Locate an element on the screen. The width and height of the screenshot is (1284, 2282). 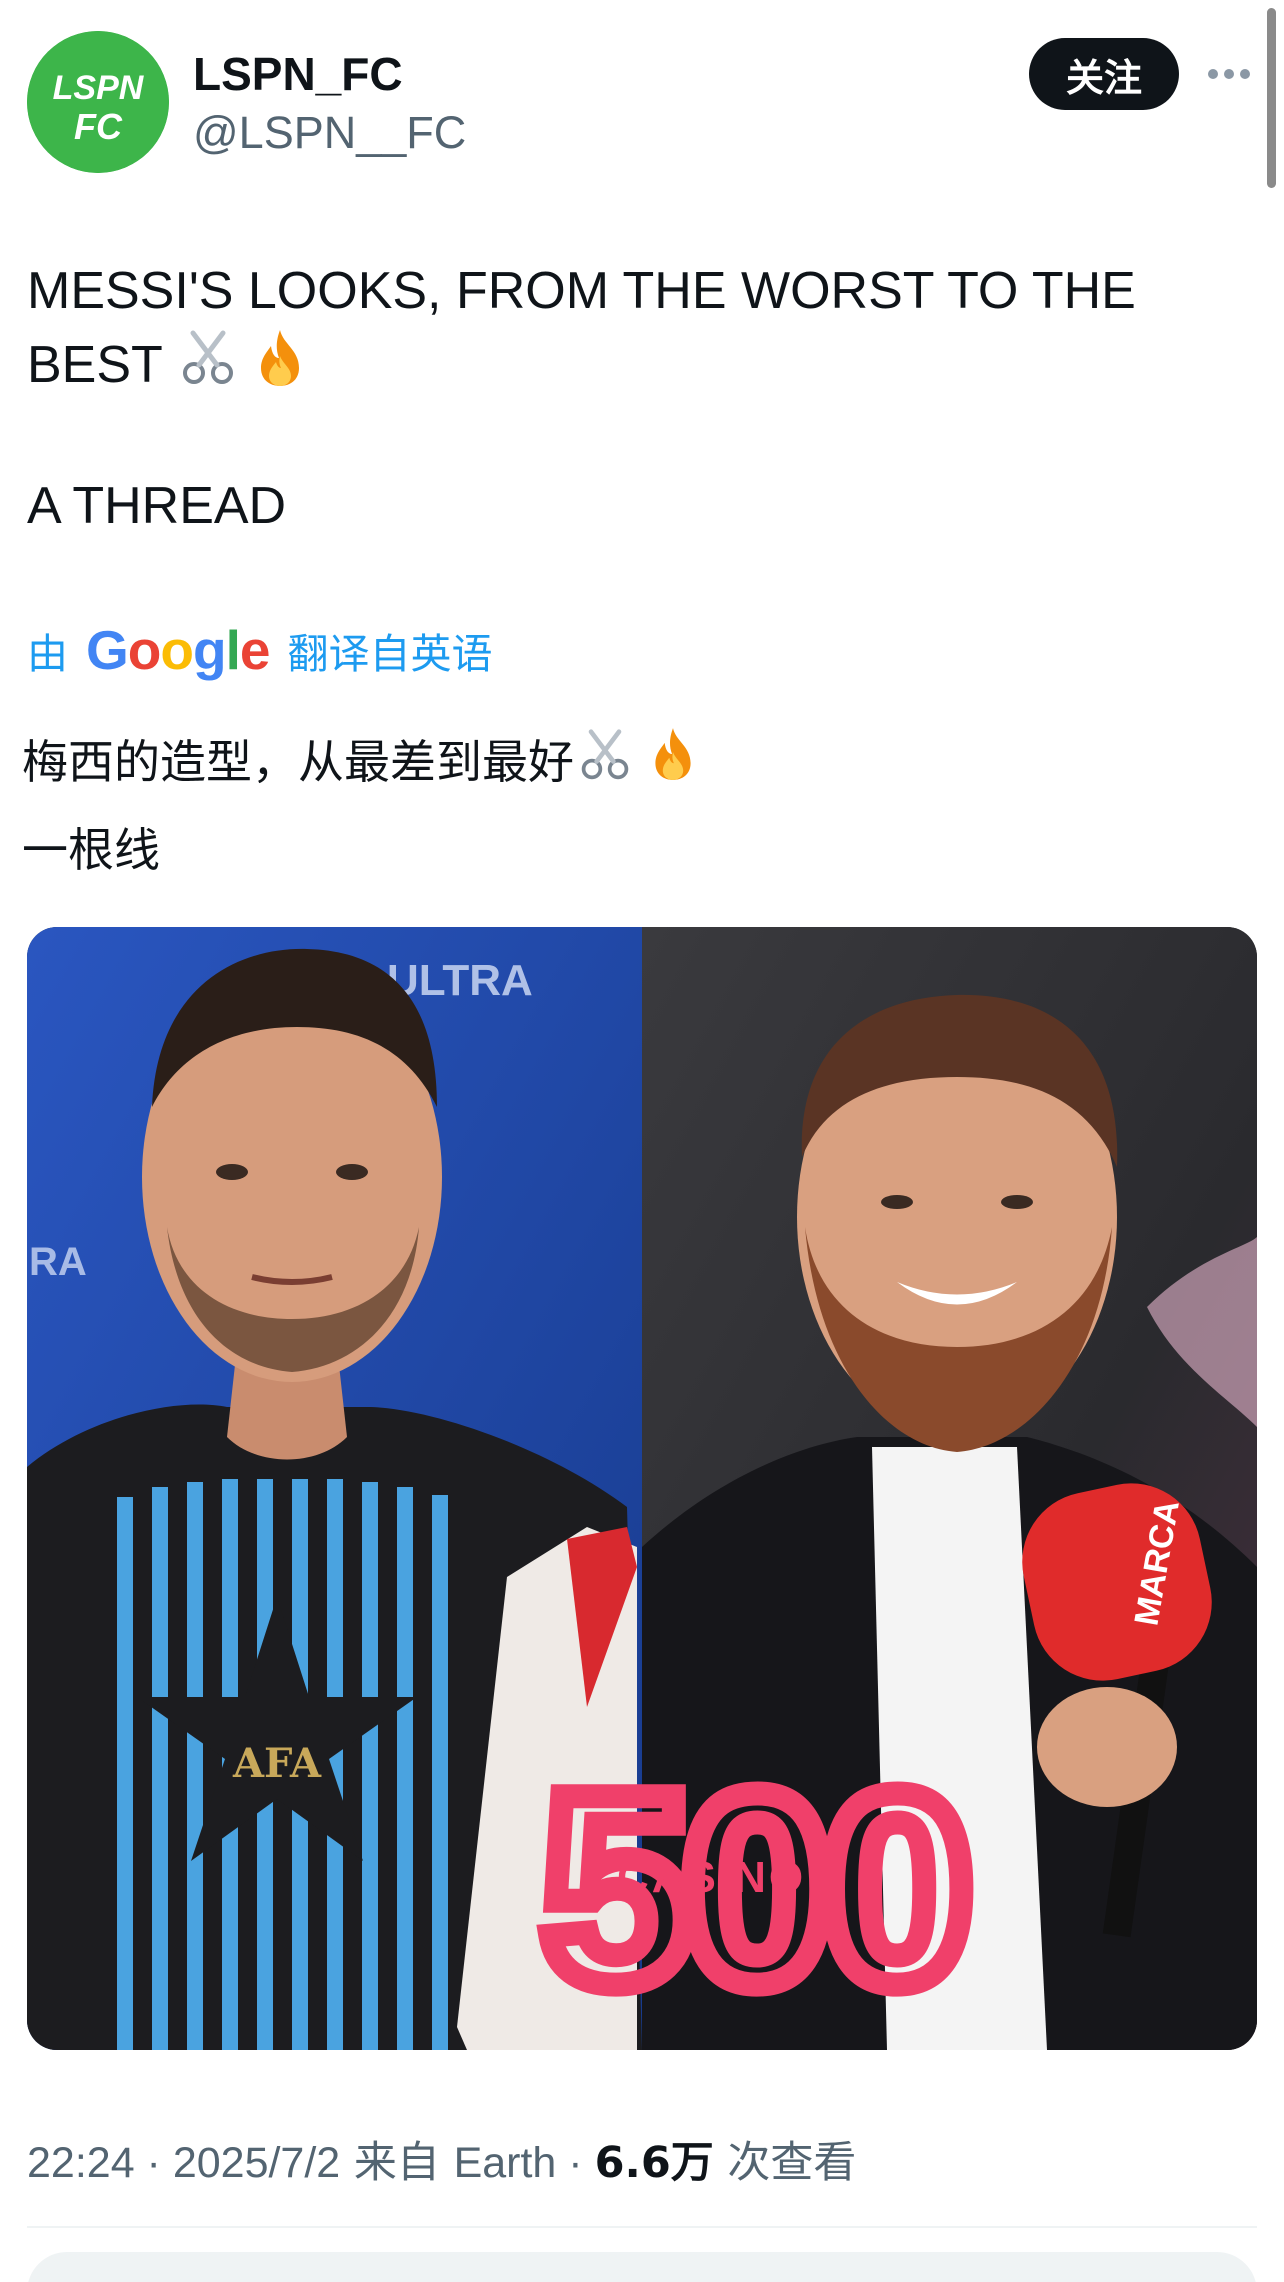
tweet-date: 2025/7/2 is located at coordinates (256, 2163).